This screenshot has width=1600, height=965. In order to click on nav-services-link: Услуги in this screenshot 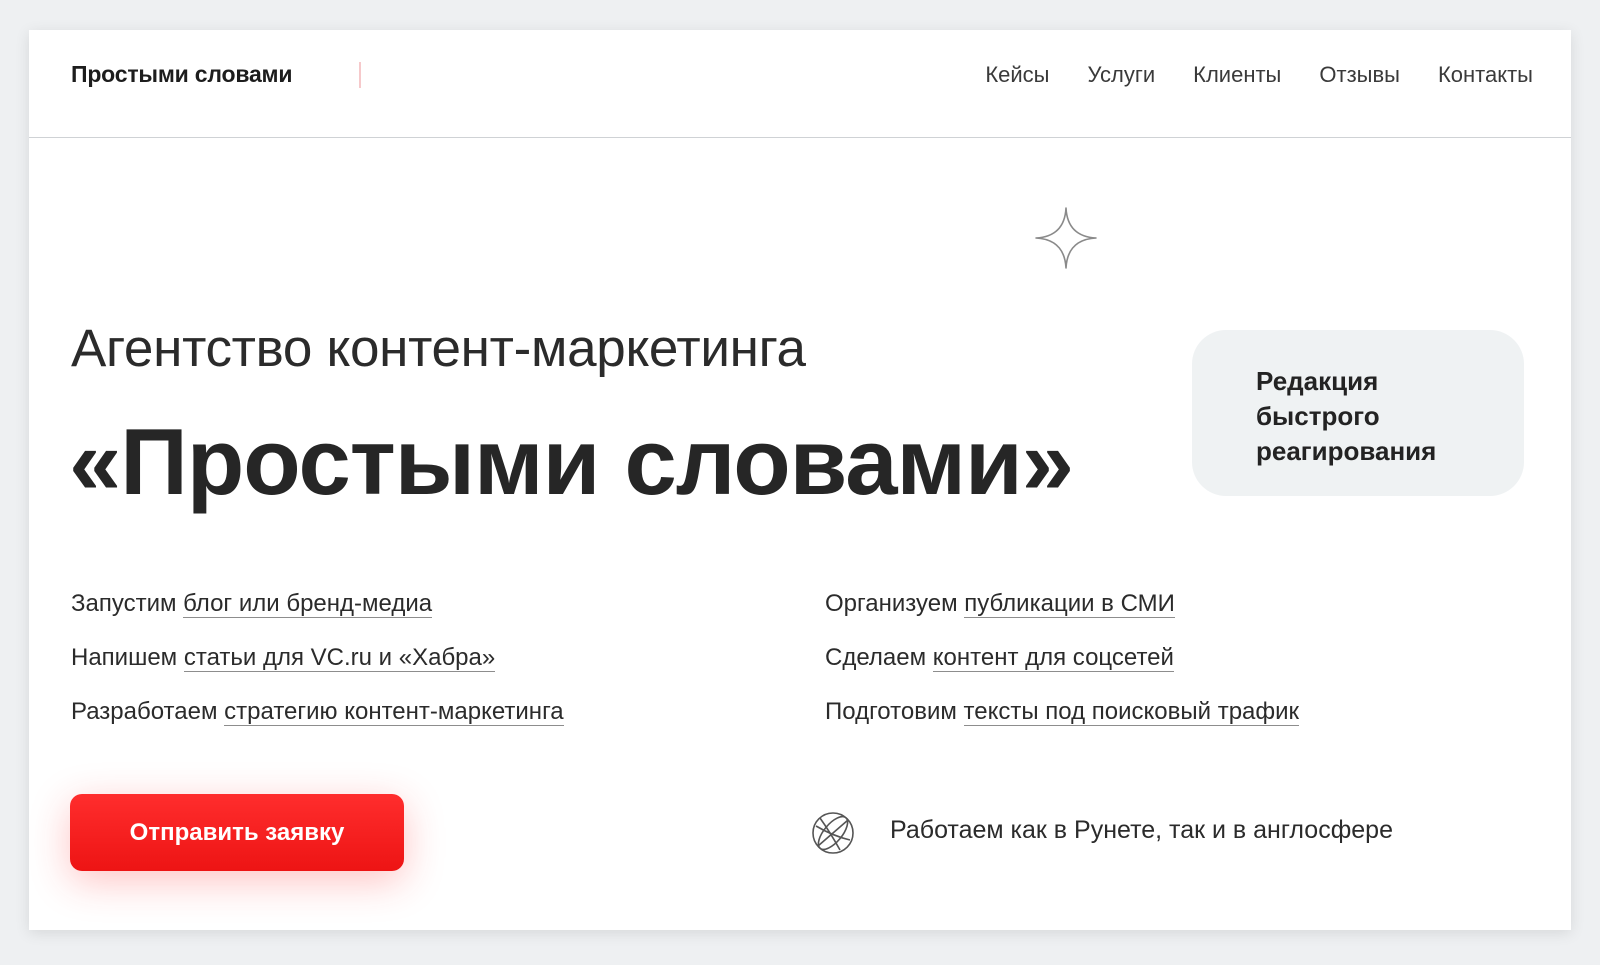, I will do `click(1122, 75)`.